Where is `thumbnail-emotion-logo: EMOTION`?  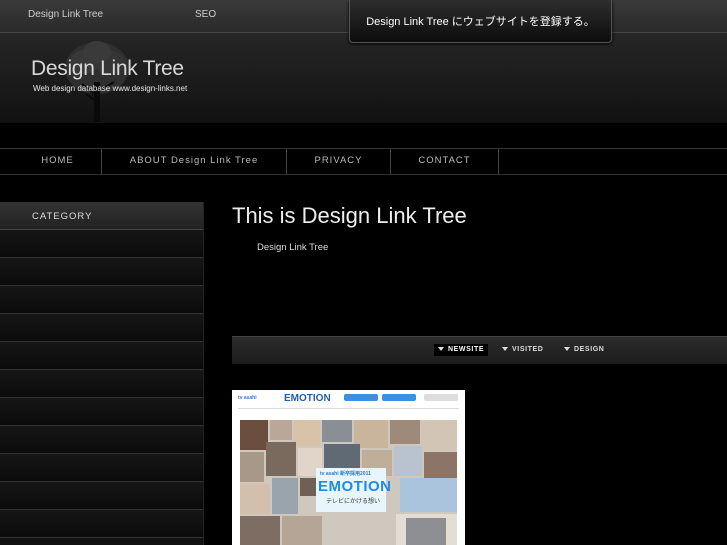 thumbnail-emotion-logo: EMOTION is located at coordinates (307, 398).